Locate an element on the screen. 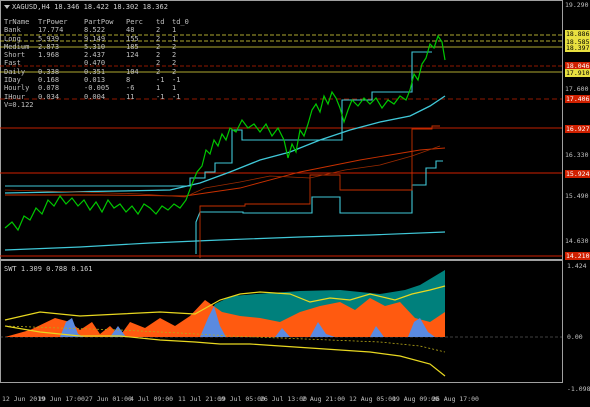 The width and height of the screenshot is (590, 407). indicator-tick: -1.098 is located at coordinates (578, 389).